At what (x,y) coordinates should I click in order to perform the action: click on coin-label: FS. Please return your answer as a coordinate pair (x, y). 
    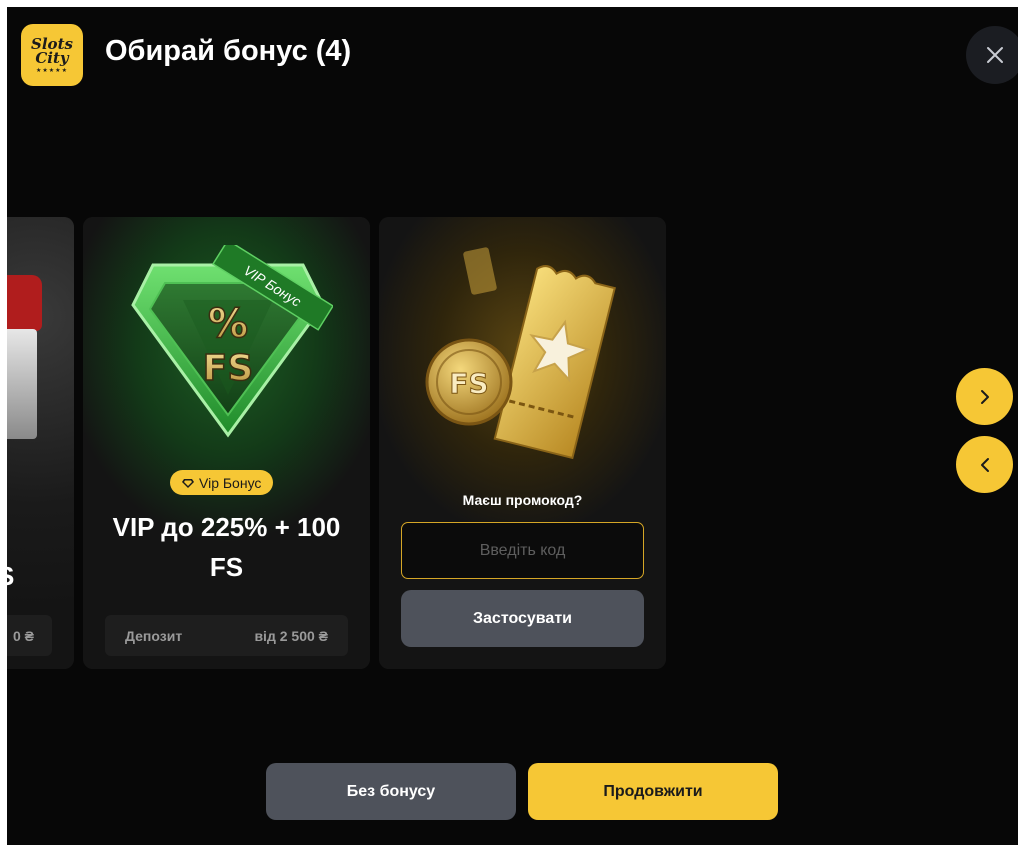
    Looking at the image, I should click on (468, 383).